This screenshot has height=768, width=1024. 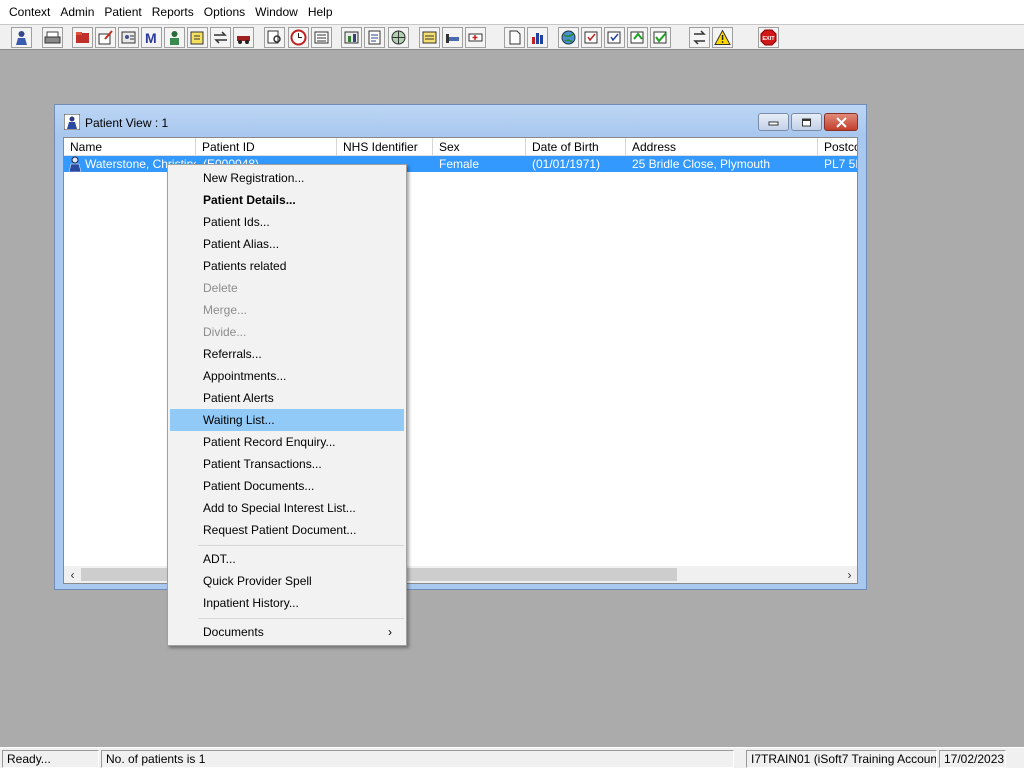 What do you see at coordinates (374, 37) in the screenshot?
I see `document-icon` at bounding box center [374, 37].